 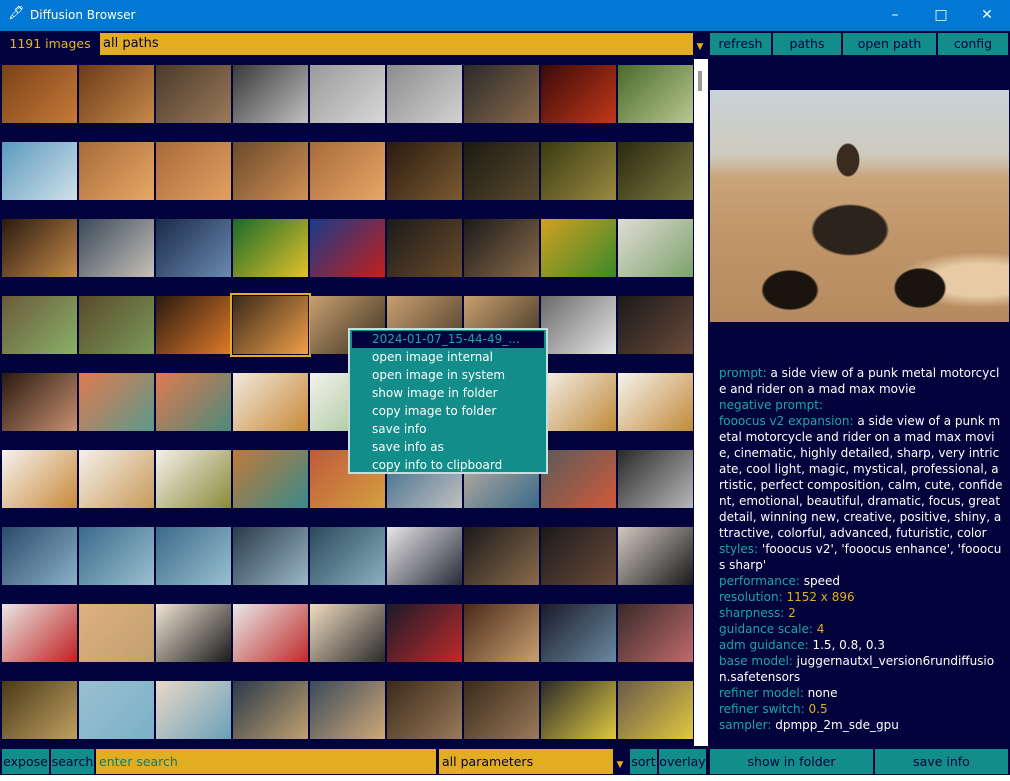 I want to click on save-info-button: save info, so click(x=941, y=761).